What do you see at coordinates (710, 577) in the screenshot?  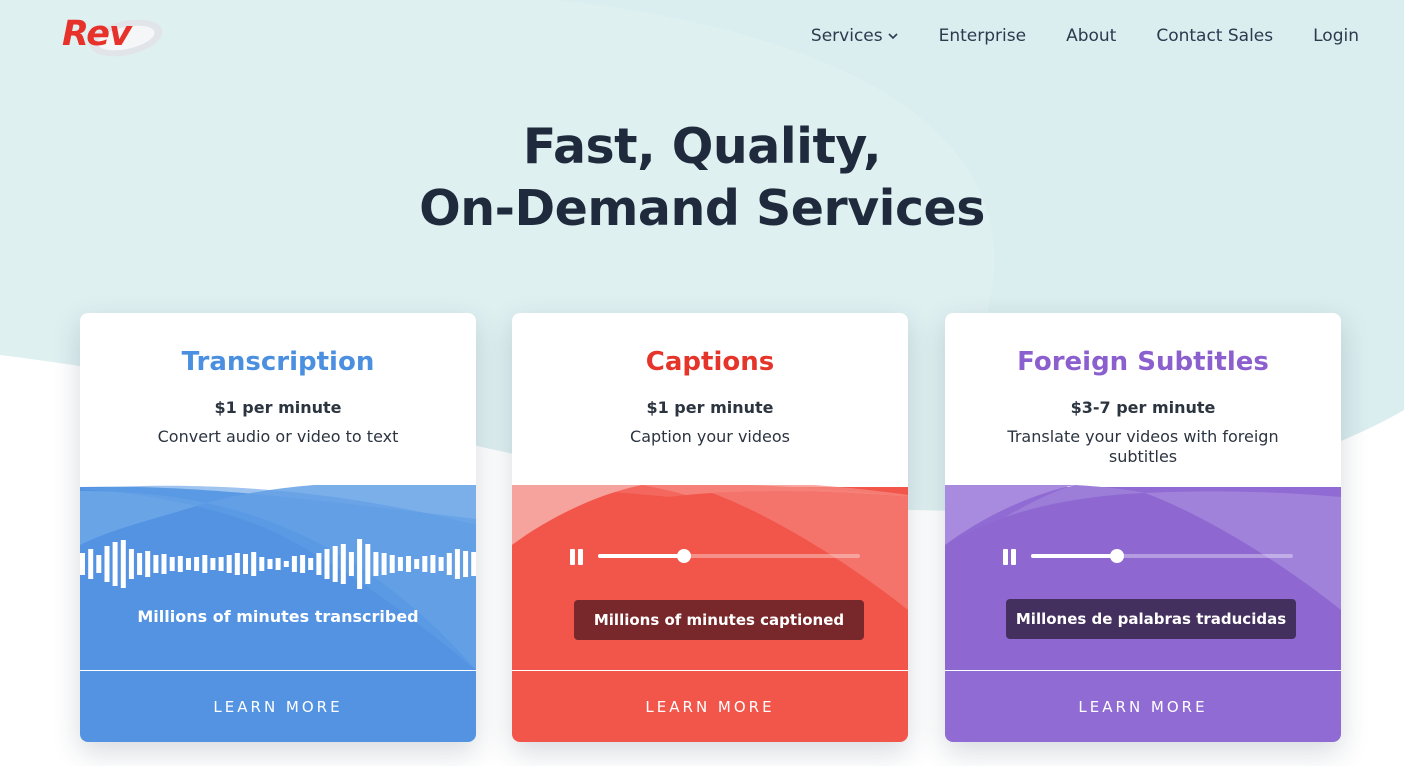 I see `captions-visual: Millions of minutes captioned` at bounding box center [710, 577].